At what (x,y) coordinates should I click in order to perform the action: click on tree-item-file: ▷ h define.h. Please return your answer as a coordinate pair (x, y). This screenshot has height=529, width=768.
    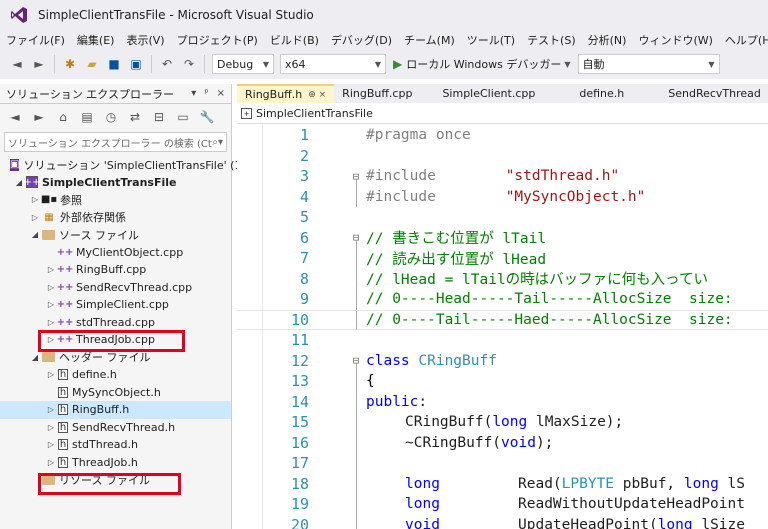
    Looking at the image, I should click on (115, 375).